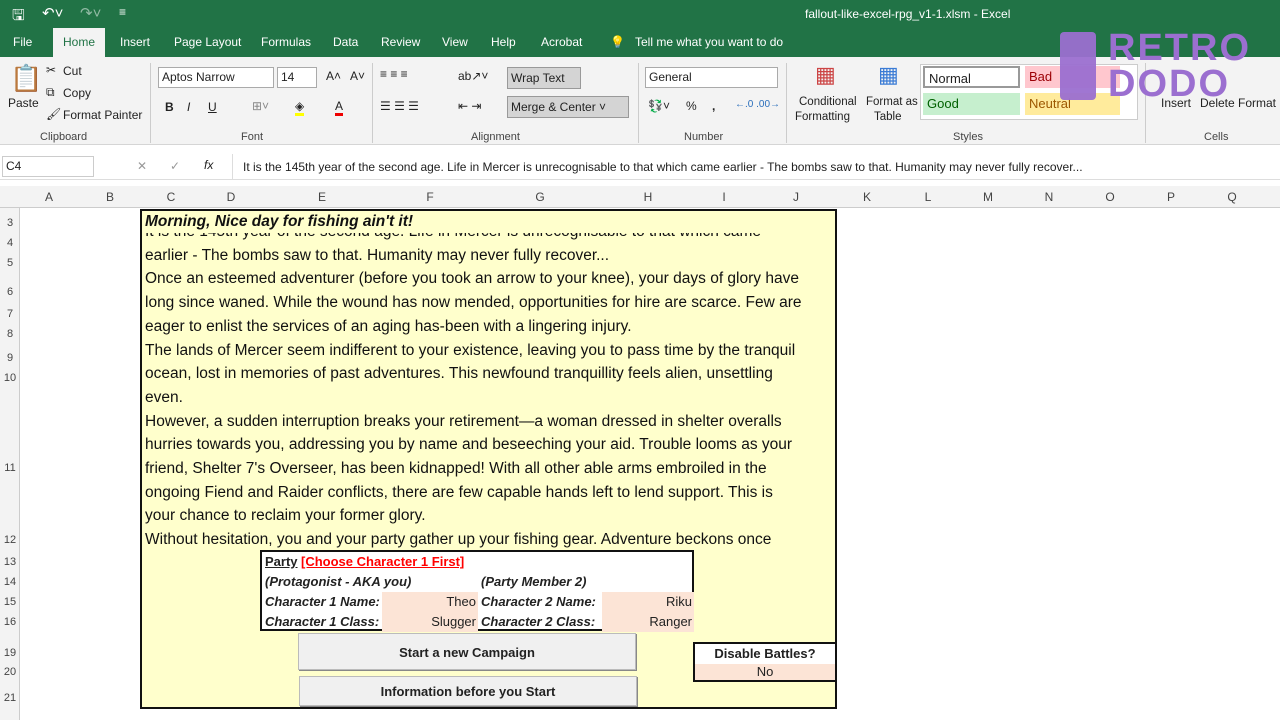  What do you see at coordinates (691, 106) in the screenshot?
I see `percent-button: %` at bounding box center [691, 106].